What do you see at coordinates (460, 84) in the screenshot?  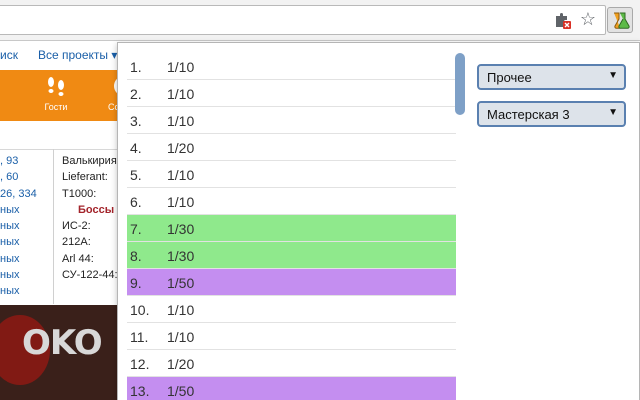 I see `scrollbar-thumb` at bounding box center [460, 84].